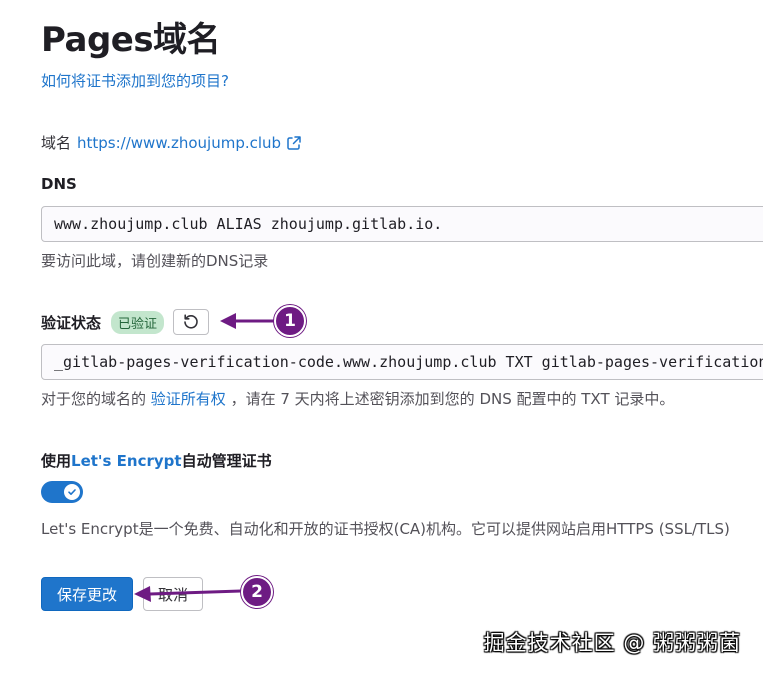 The width and height of the screenshot is (763, 676). Describe the element at coordinates (131, 40) in the screenshot. I see `page-title: Pages域名` at that location.